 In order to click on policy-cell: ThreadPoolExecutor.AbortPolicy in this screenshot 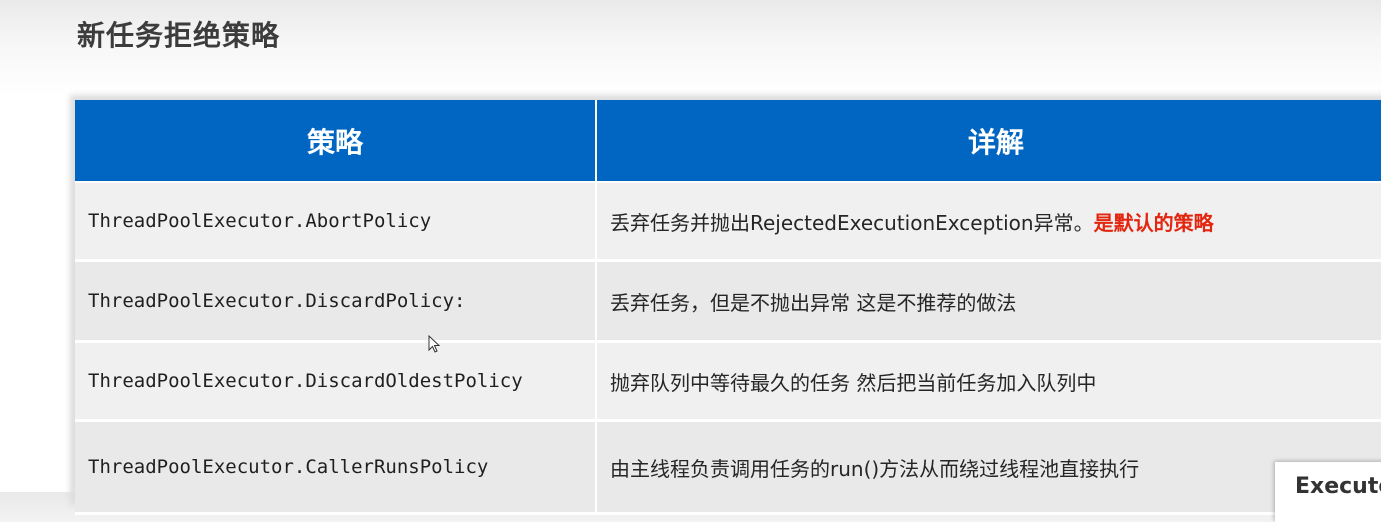, I will do `click(336, 222)`.